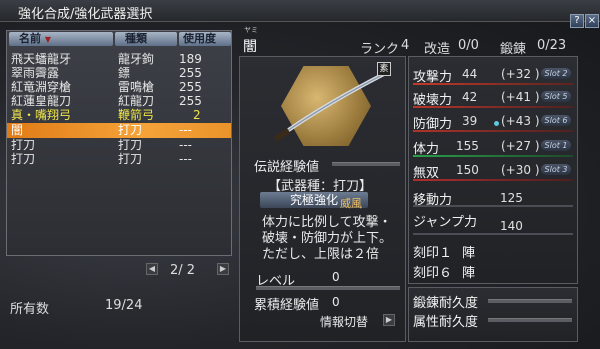 This screenshot has width=600, height=349. Describe the element at coordinates (380, 49) in the screenshot. I see `rank-label: ランク` at that location.